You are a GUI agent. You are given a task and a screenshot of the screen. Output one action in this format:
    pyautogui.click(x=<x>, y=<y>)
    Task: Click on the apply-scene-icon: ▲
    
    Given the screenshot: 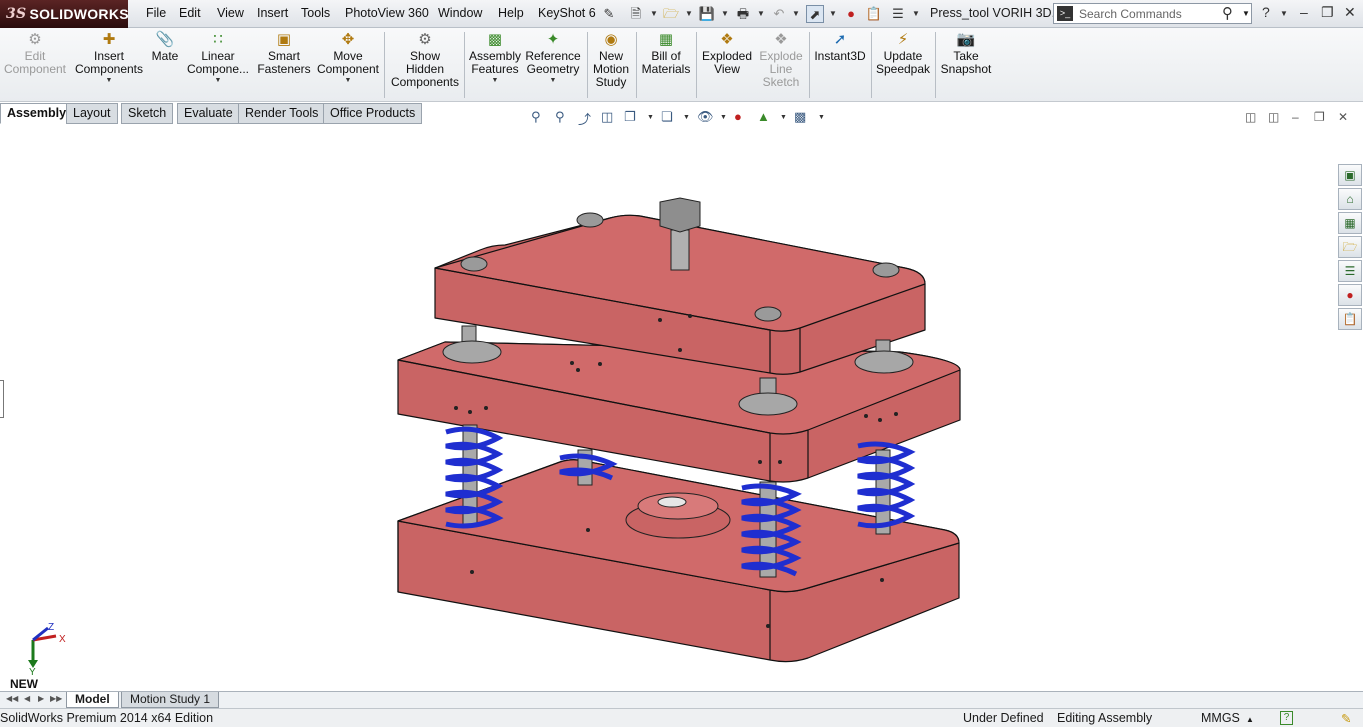 What is the action you would take?
    pyautogui.click(x=763, y=116)
    